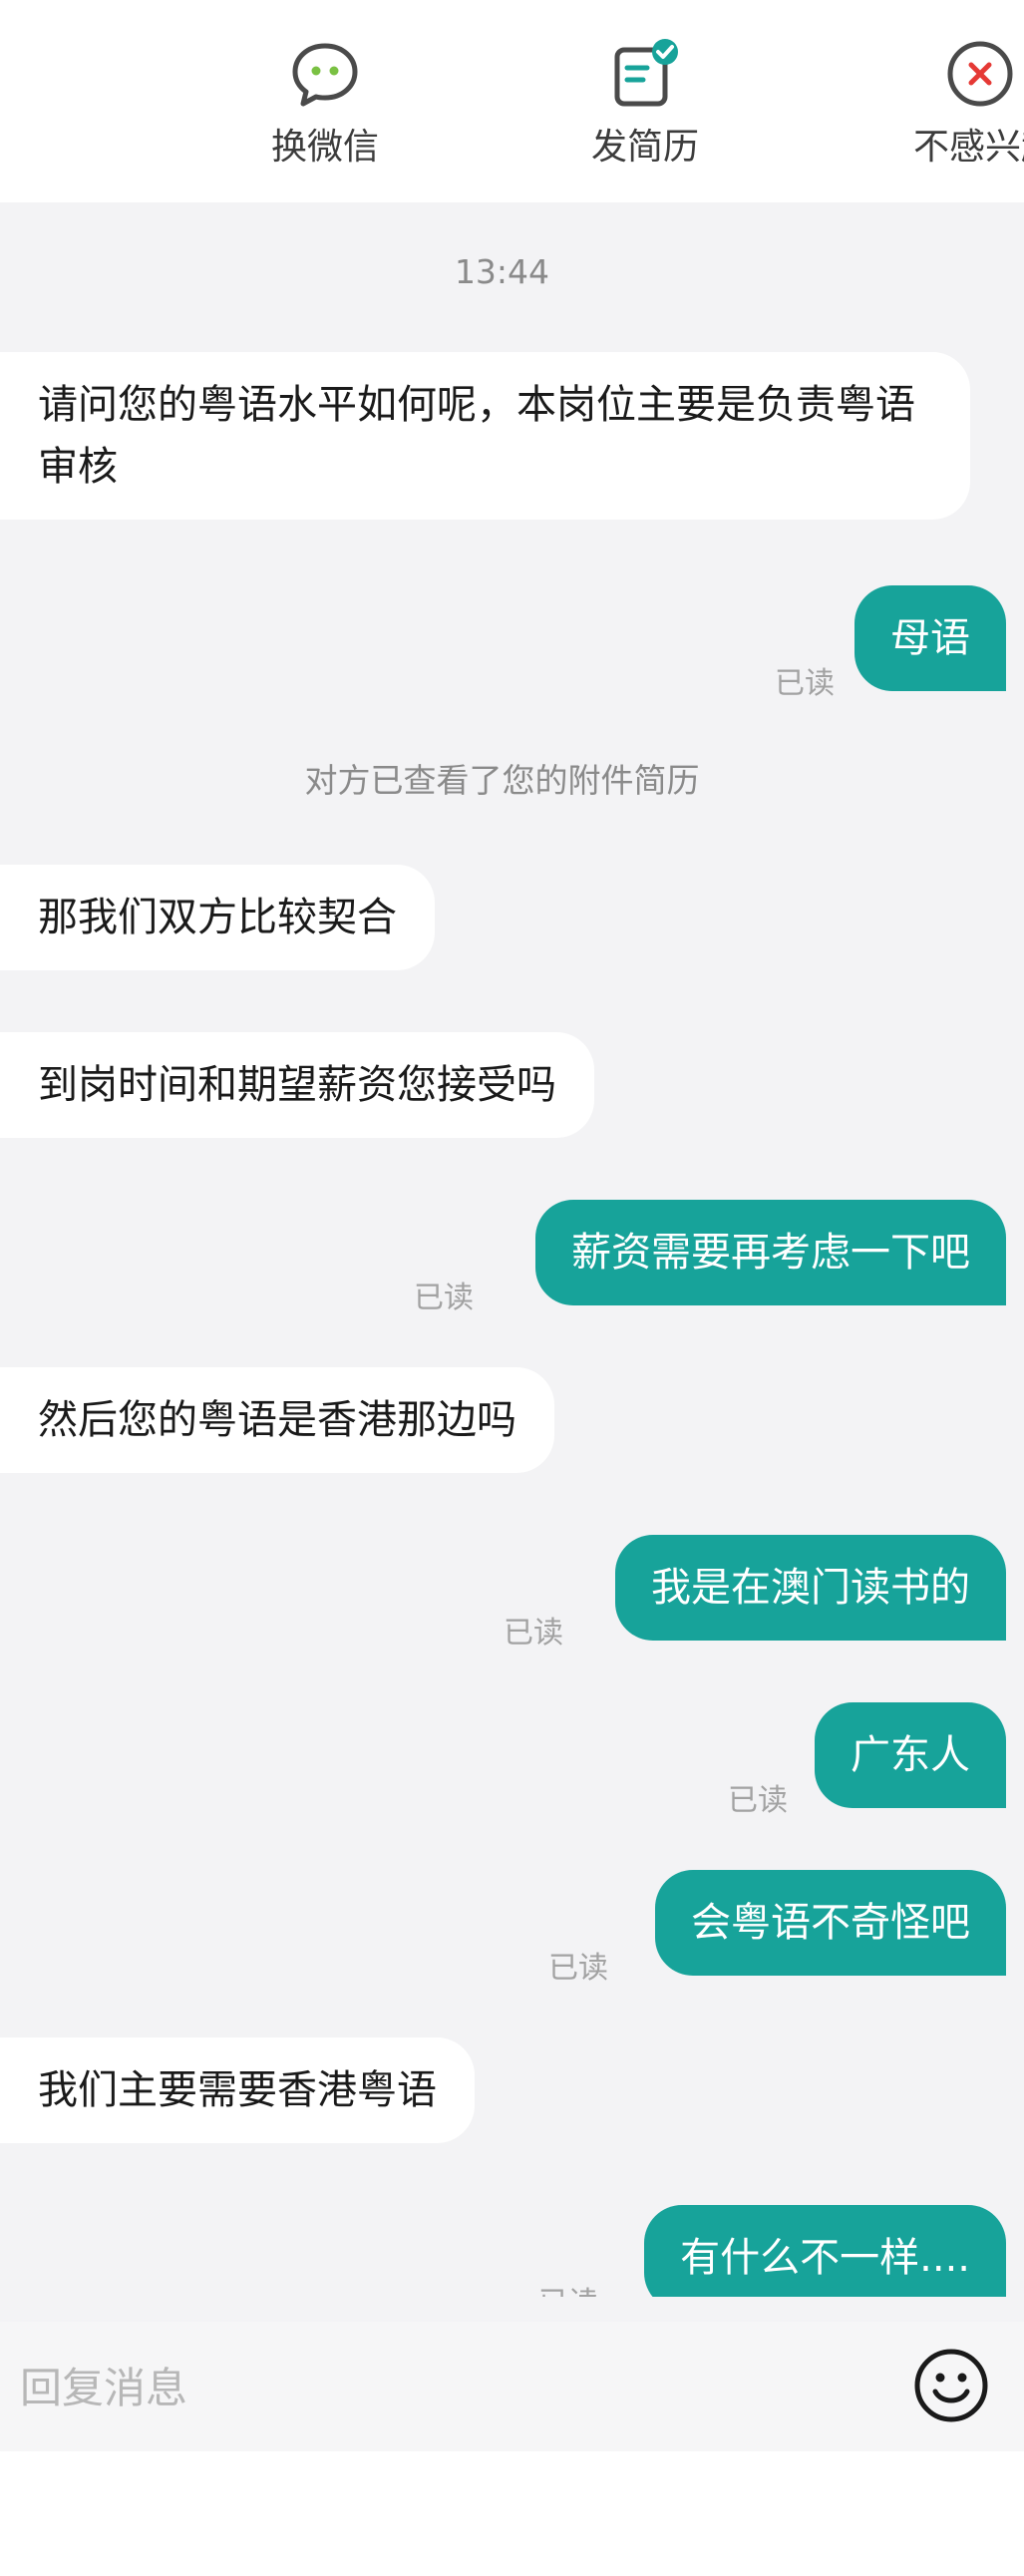 The image size is (1024, 2576). I want to click on message-bubble-received: 到岗时间和期望薪资您接受吗, so click(297, 1085).